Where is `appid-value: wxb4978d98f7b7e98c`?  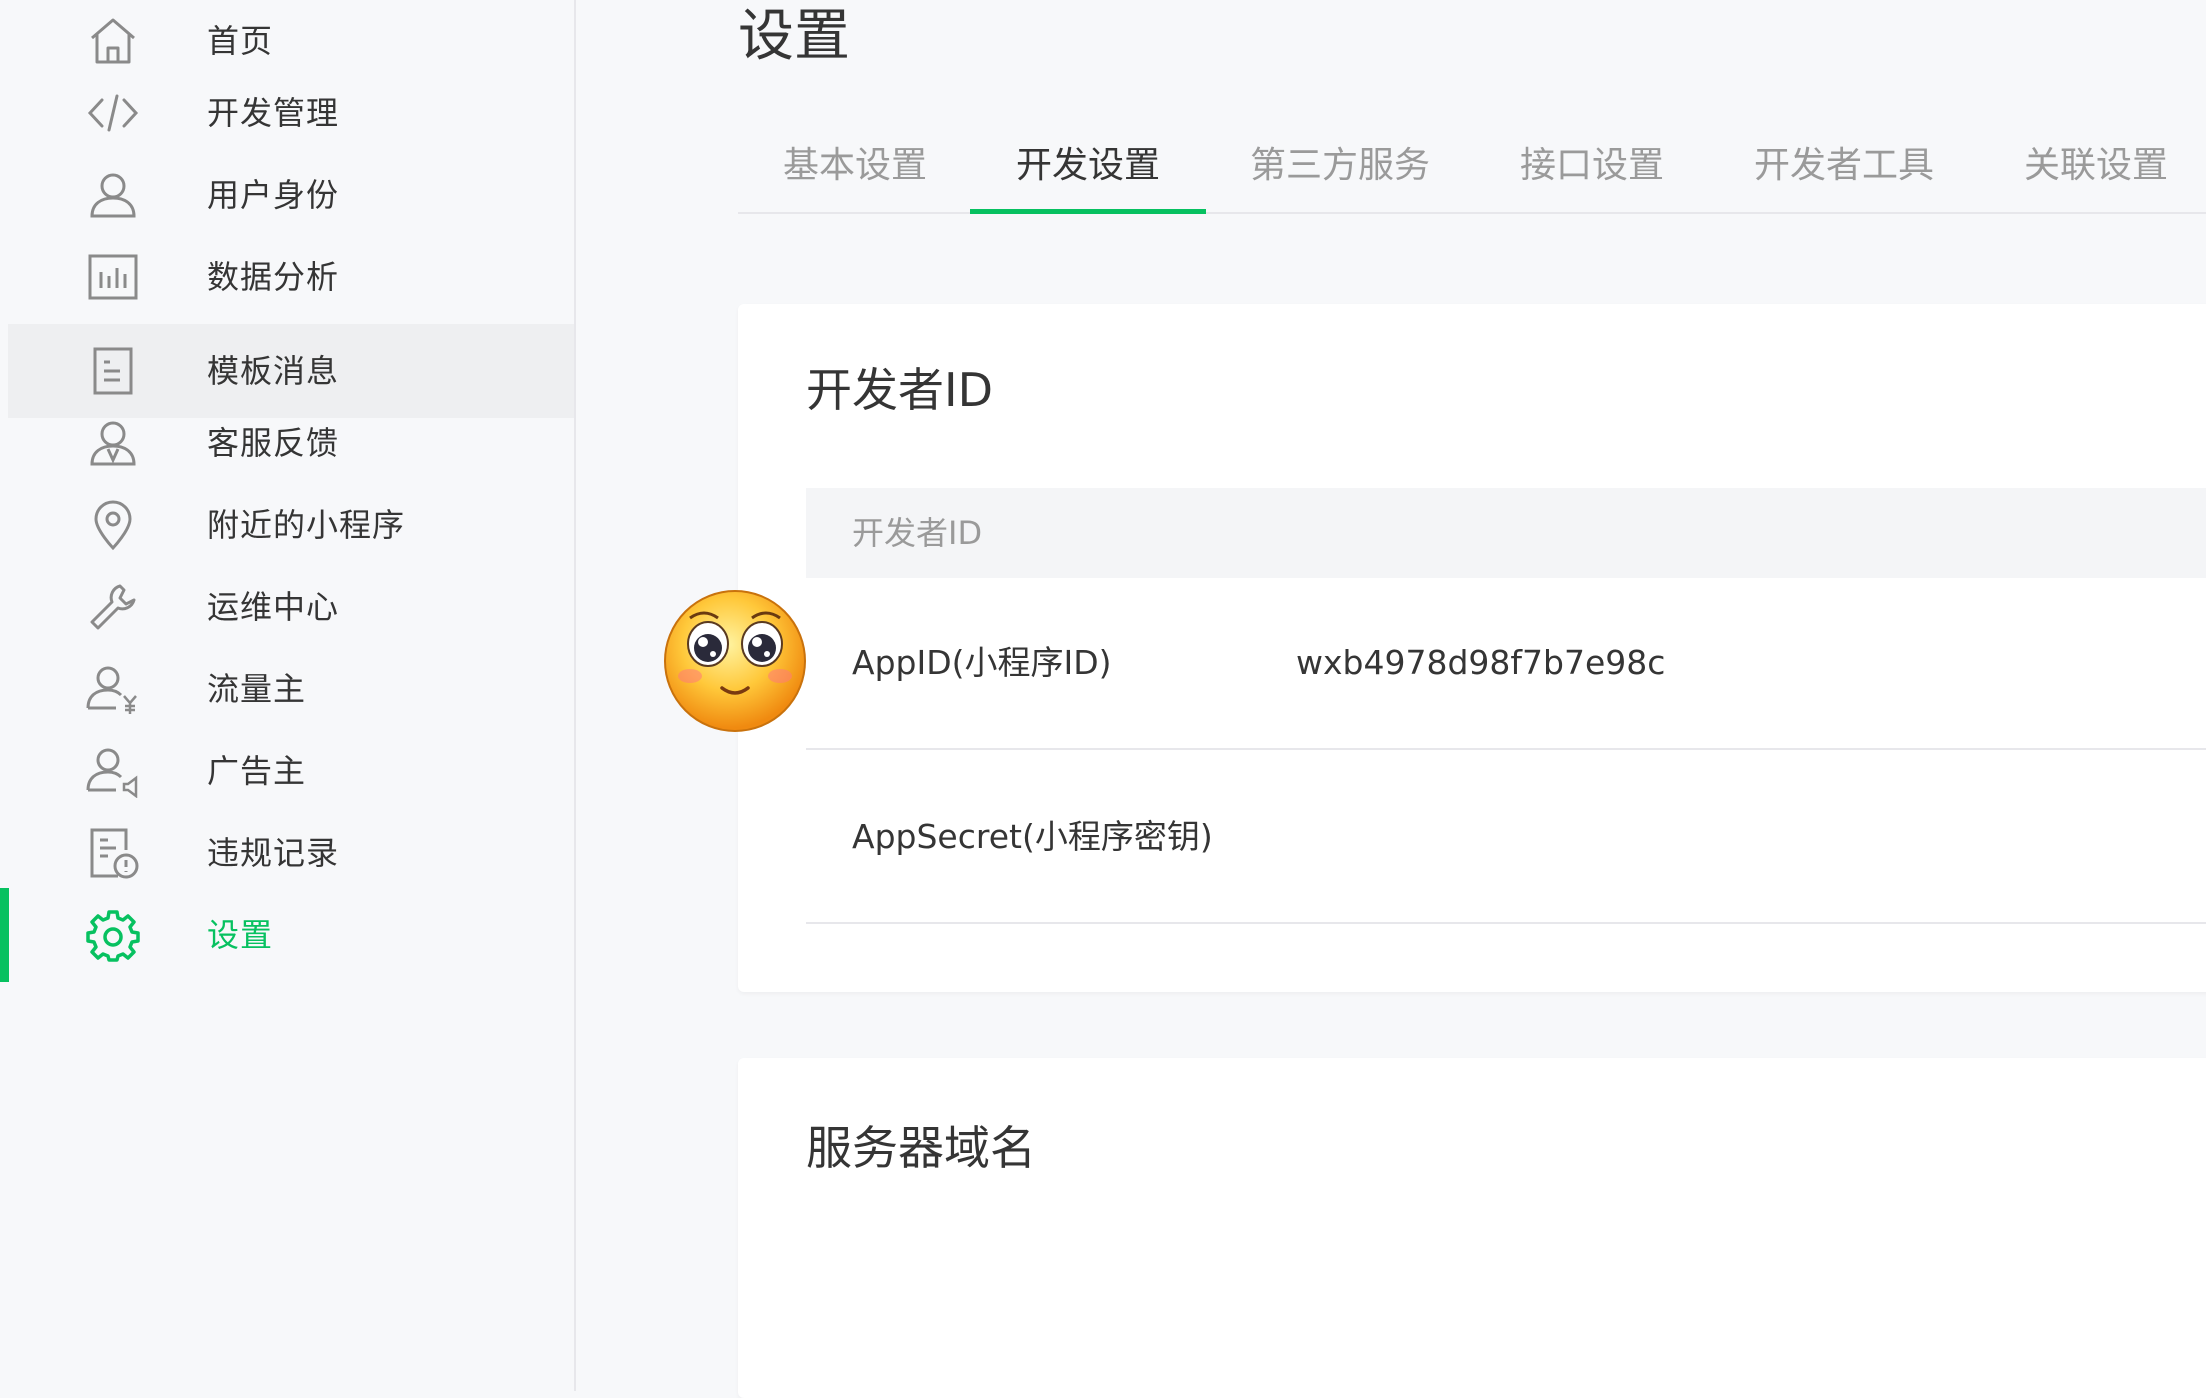
appid-value: wxb4978d98f7b7e98c is located at coordinates (1480, 663).